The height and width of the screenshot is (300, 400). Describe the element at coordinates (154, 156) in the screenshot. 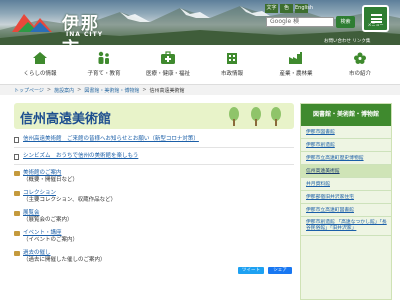

I see `list-item: シンビズム おうちで信州の美術館を楽しもう` at that location.